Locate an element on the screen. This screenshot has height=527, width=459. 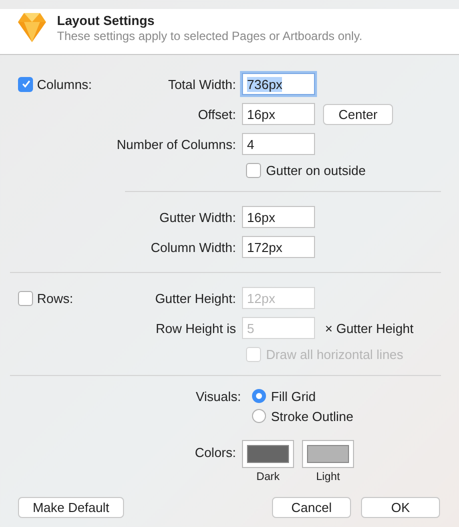
columns-checkbox is located at coordinates (25, 84).